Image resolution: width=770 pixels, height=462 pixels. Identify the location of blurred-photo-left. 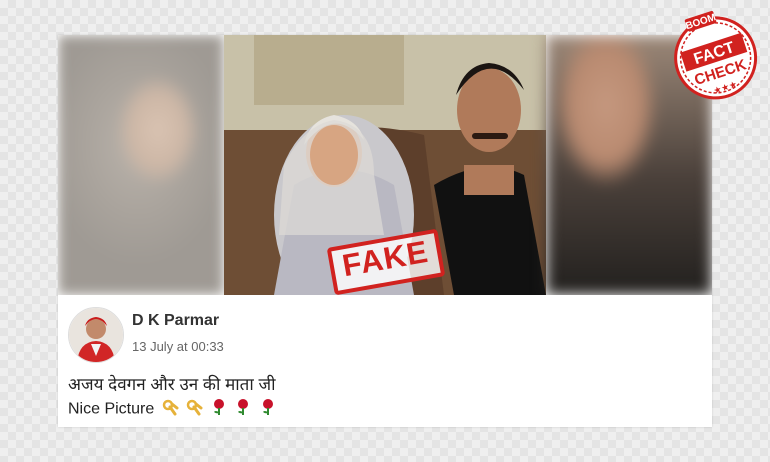
(141, 165).